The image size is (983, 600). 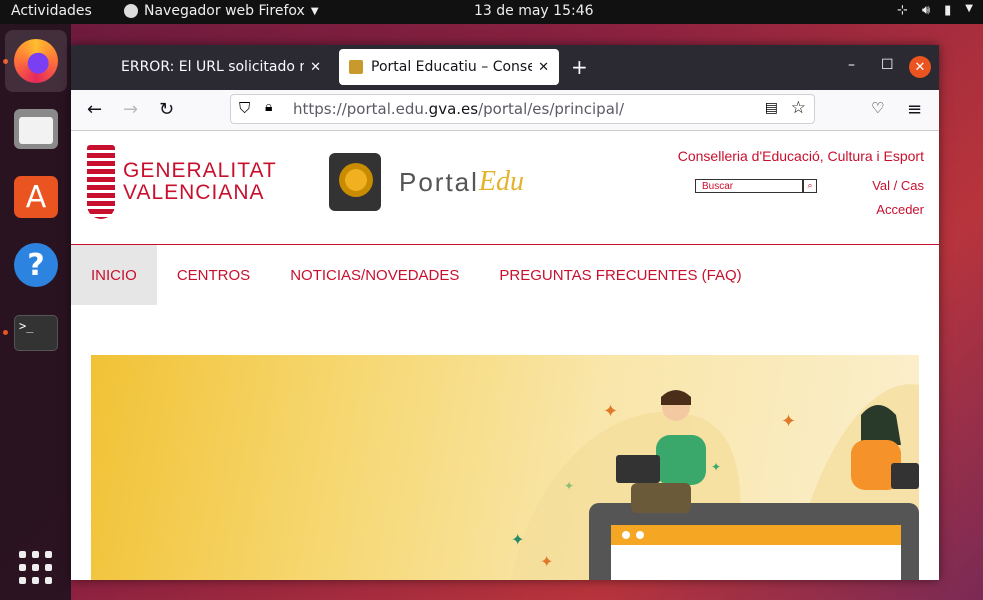 I want to click on system-tray: ⊹ 🔊︎ ▮ ▼, so click(x=935, y=10).